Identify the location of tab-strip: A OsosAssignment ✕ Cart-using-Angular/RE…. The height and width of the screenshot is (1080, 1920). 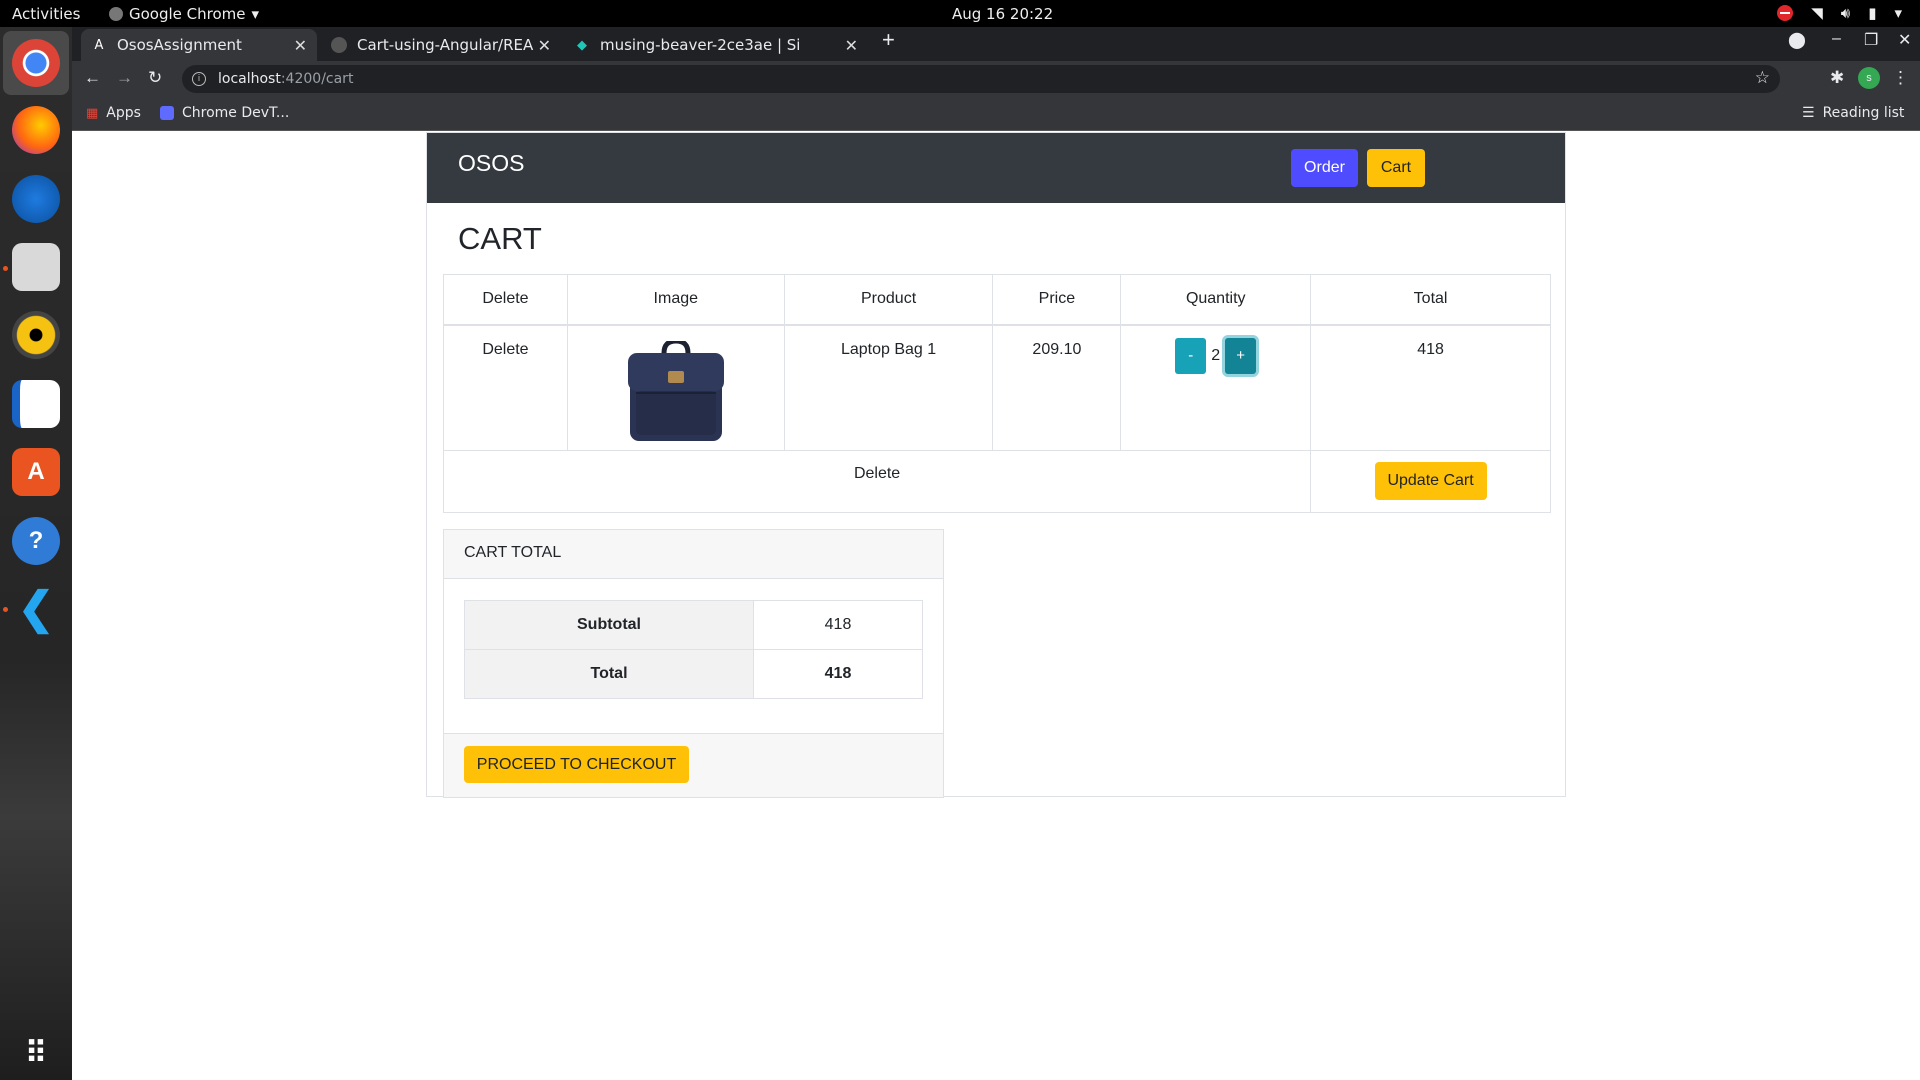
(996, 44).